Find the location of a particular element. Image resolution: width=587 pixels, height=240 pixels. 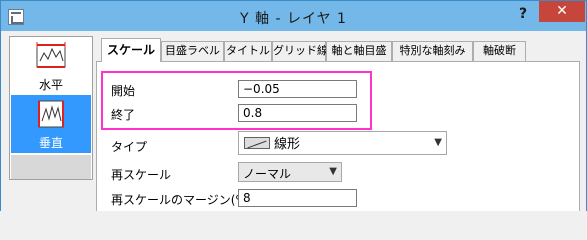

rescale-value: ノーマル is located at coordinates (267, 174).